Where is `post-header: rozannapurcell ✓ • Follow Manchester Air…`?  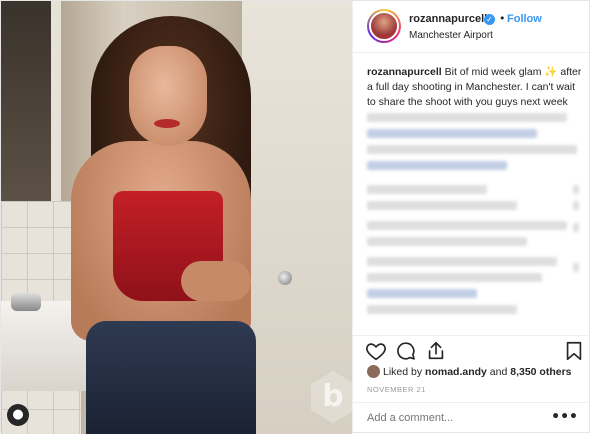 post-header: rozannapurcell ✓ • Follow Manchester Air… is located at coordinates (471, 27).